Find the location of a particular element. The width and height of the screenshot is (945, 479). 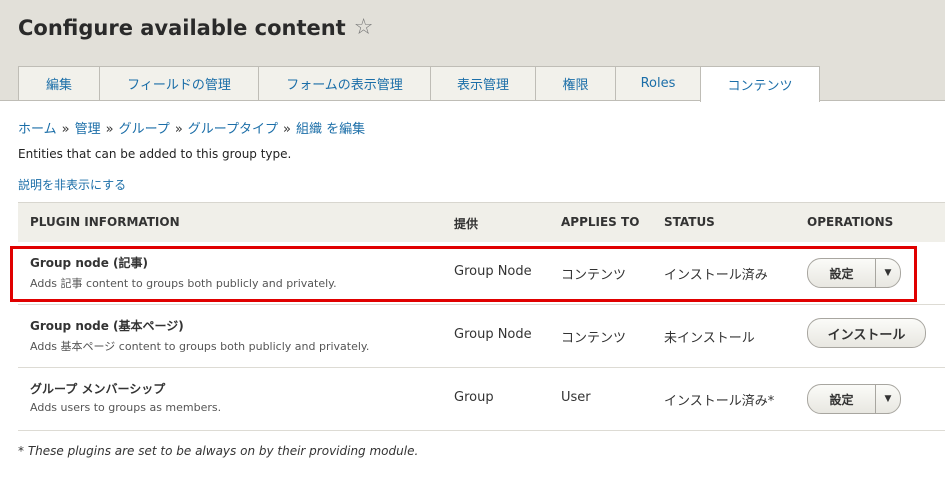

tab-roles: Roles is located at coordinates (658, 83).